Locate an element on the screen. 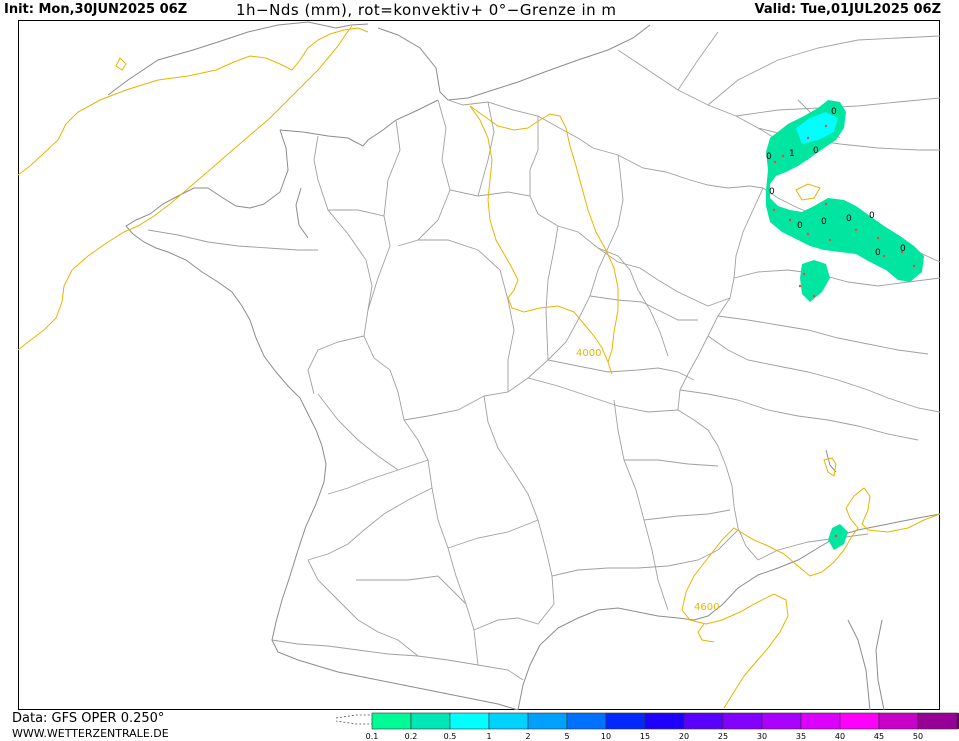  valid-time: Valid: Tue,01JUL2025 06Z is located at coordinates (847, 9).